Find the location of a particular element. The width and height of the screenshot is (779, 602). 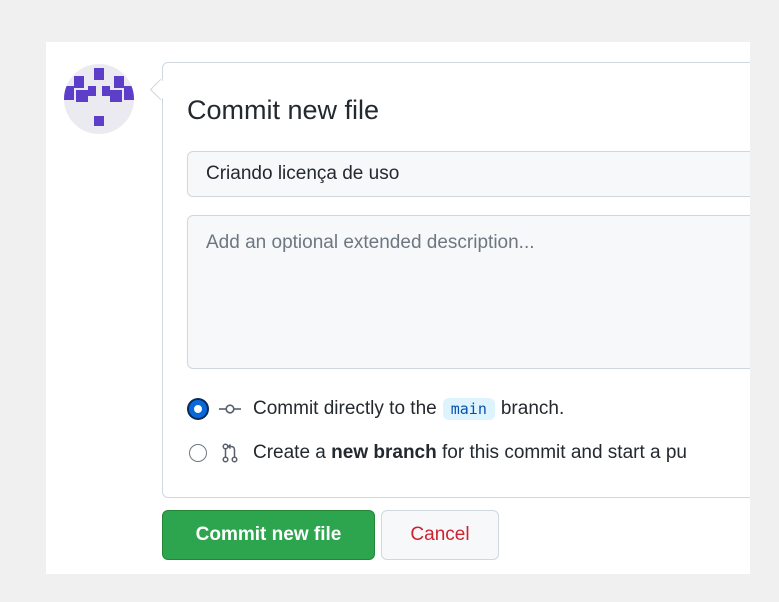

new-branch-label-bold: new branch is located at coordinates (384, 452).